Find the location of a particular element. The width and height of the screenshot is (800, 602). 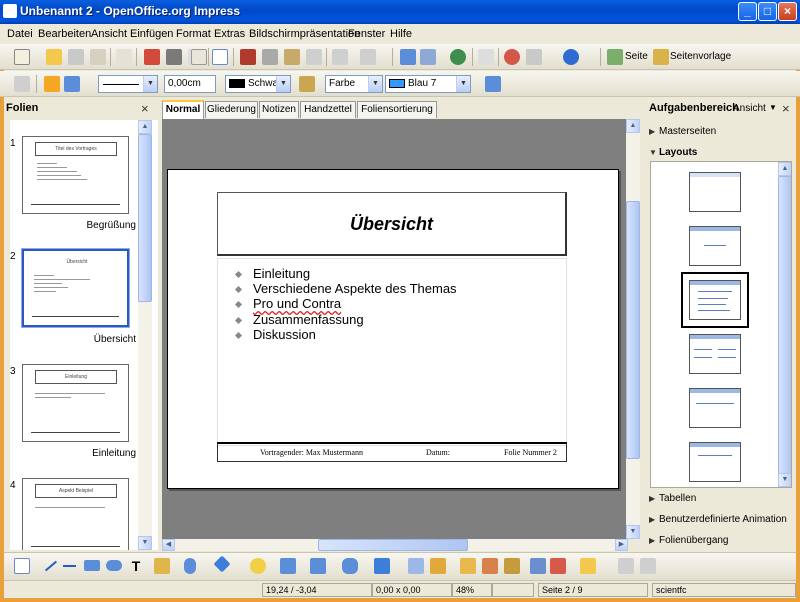

canvas-horizontal-scrollbar: ◀ ▶ is located at coordinates (395, 545).